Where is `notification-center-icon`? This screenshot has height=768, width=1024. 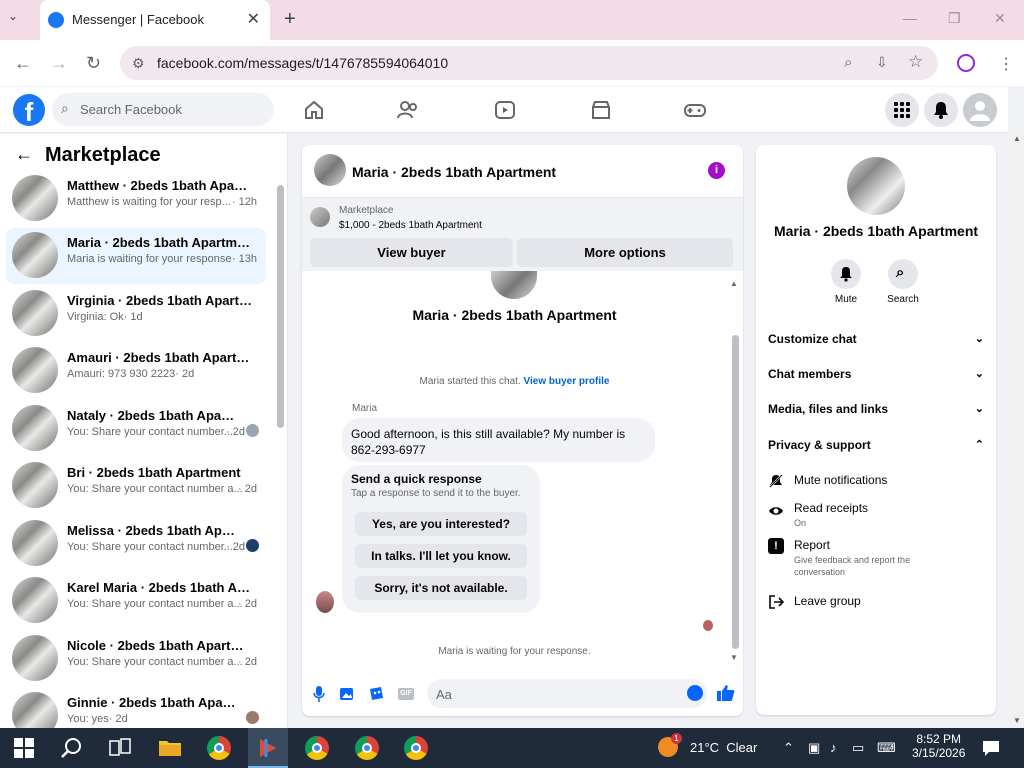
notification-center-icon is located at coordinates (991, 748).